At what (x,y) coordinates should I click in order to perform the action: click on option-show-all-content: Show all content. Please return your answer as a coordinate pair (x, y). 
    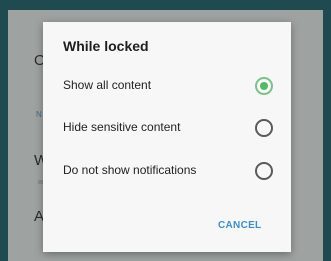
    Looking at the image, I should click on (167, 86).